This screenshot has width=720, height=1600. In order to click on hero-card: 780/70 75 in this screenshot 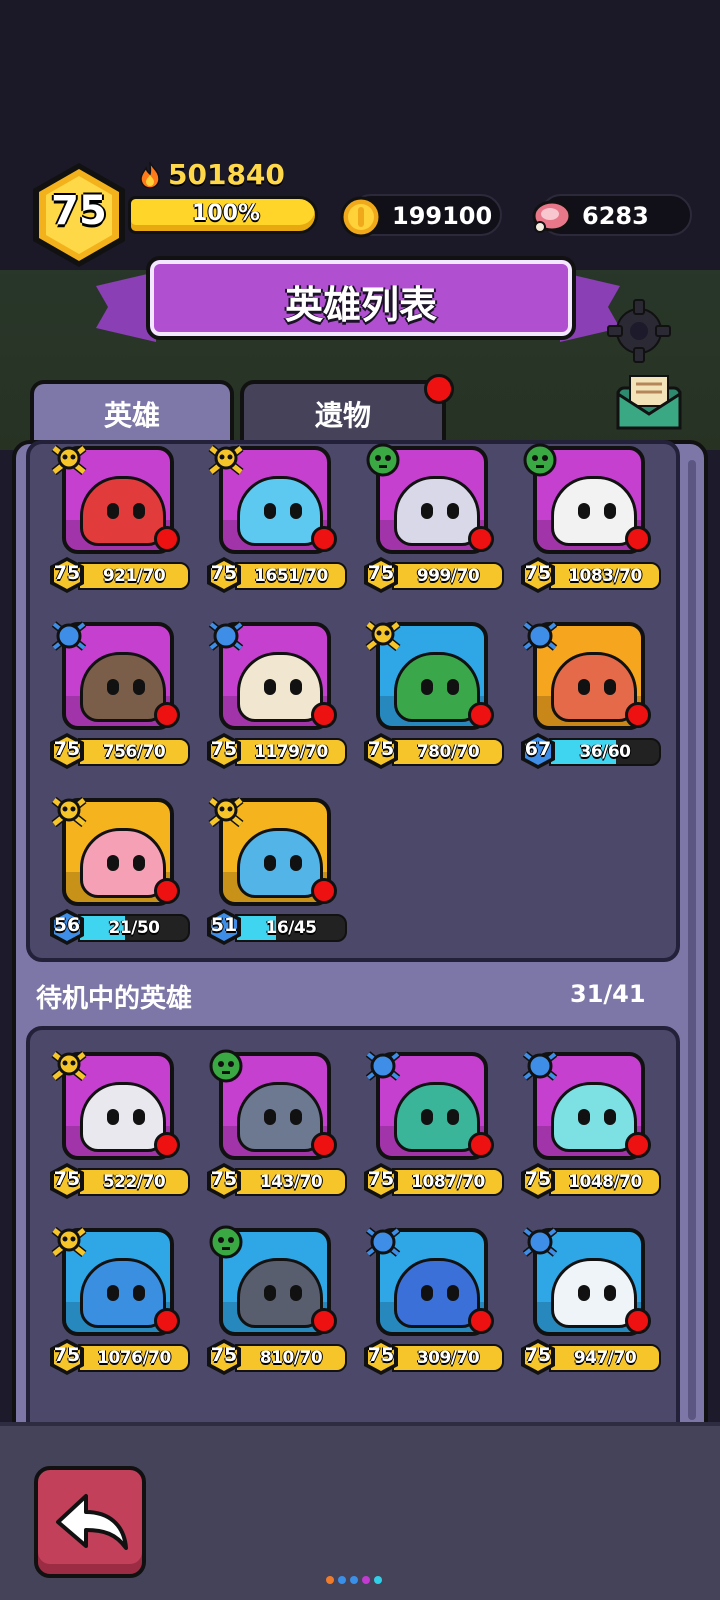, I will do `click(433, 693)`.